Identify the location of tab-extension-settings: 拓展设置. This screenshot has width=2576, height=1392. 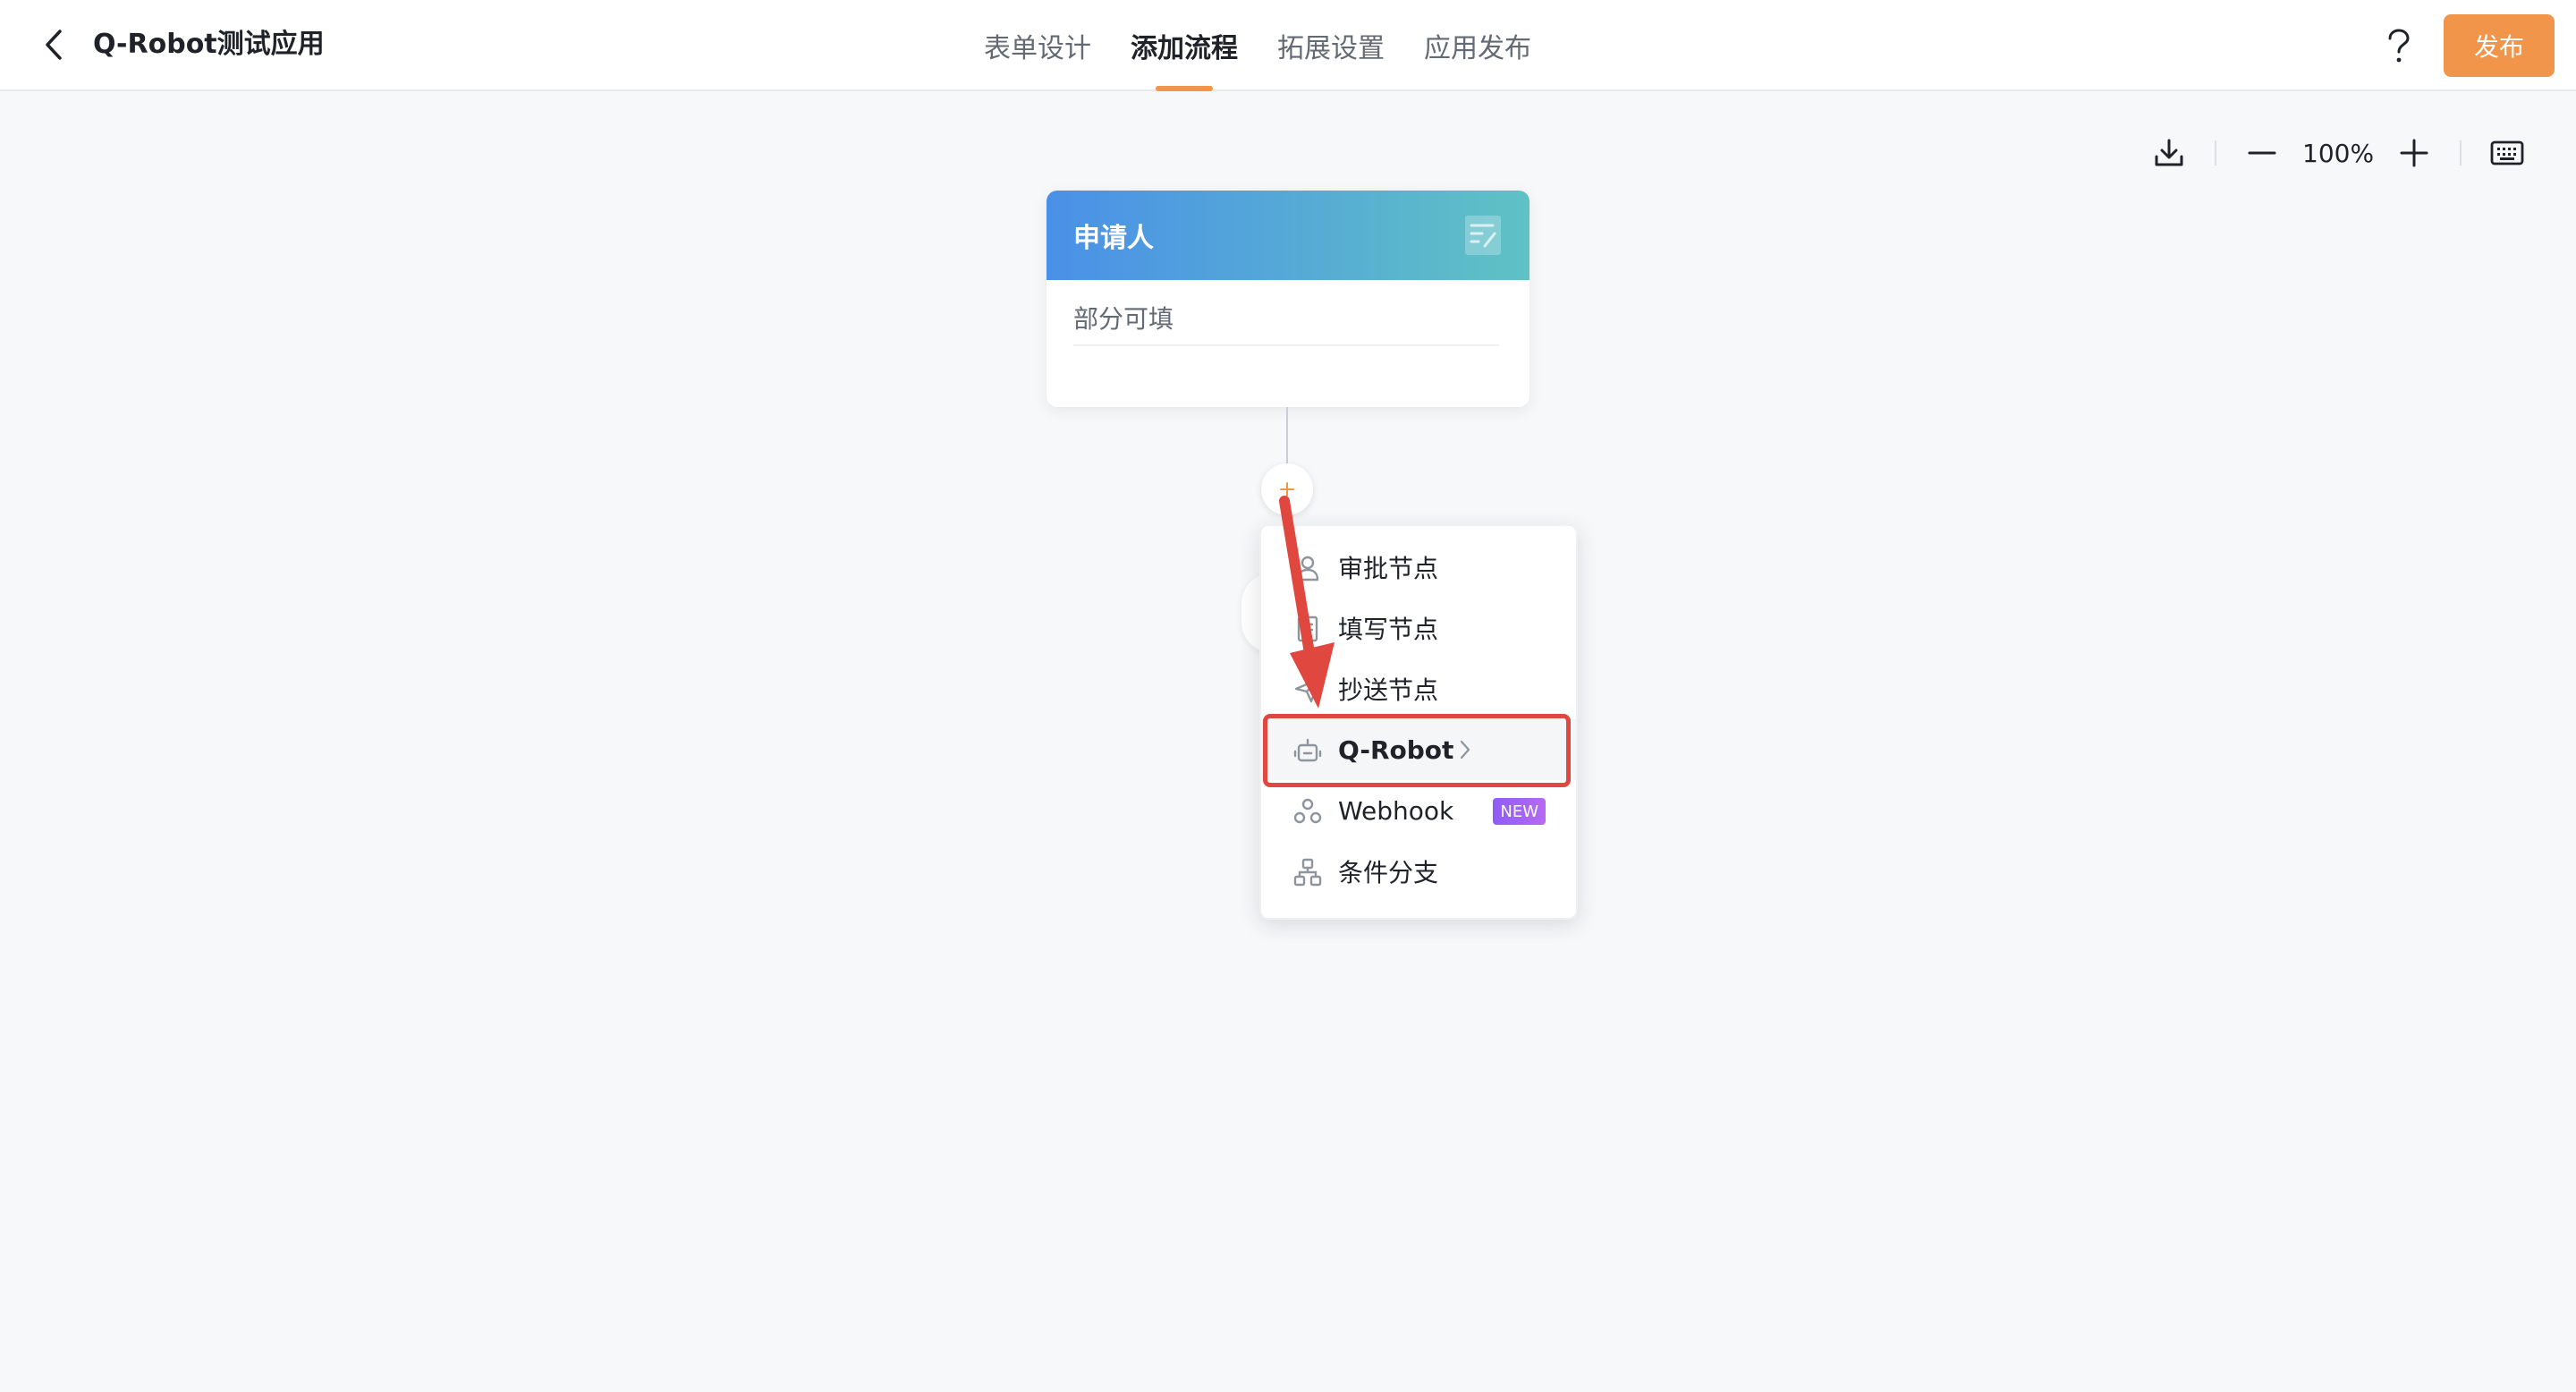
(1331, 45).